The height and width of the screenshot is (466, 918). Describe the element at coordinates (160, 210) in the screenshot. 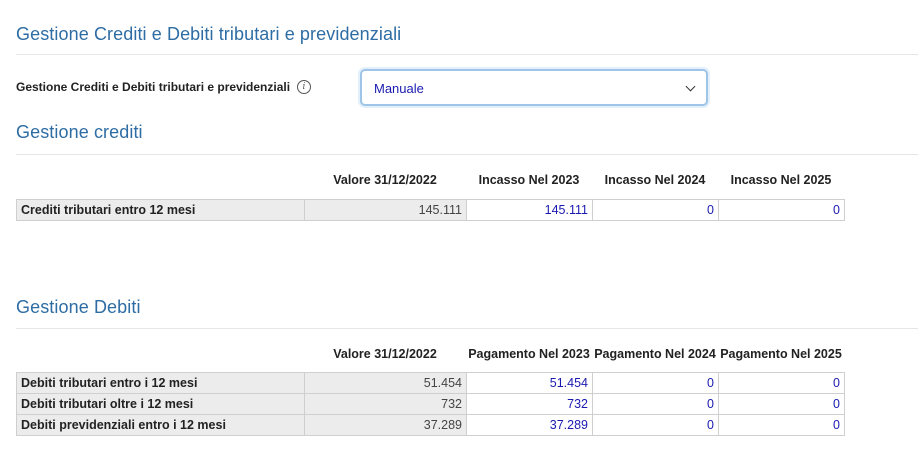

I see `row-label: Crediti tributari entro 12 mesi` at that location.